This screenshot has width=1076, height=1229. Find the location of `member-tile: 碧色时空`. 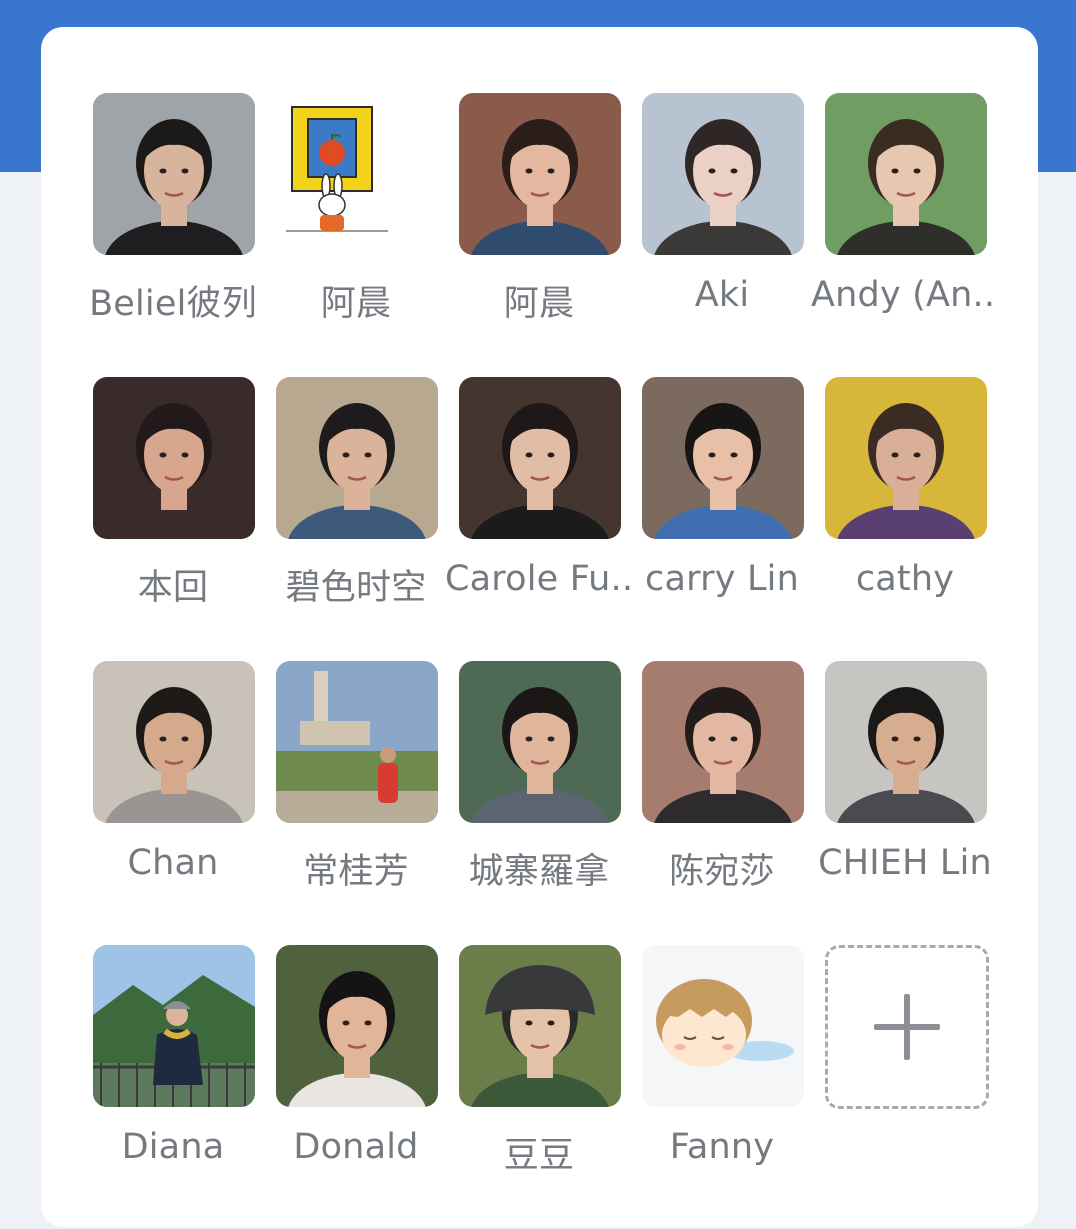

member-tile: 碧色时空 is located at coordinates (354, 519).